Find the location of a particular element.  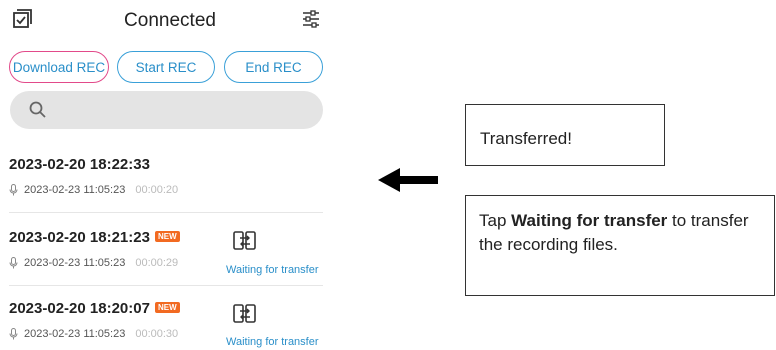

recording-duration: 00:00:20 is located at coordinates (157, 190).